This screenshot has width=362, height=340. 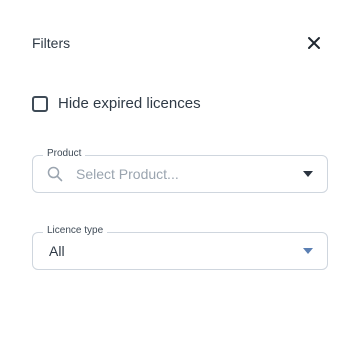 What do you see at coordinates (75, 230) in the screenshot?
I see `licence-type-label: Licence type` at bounding box center [75, 230].